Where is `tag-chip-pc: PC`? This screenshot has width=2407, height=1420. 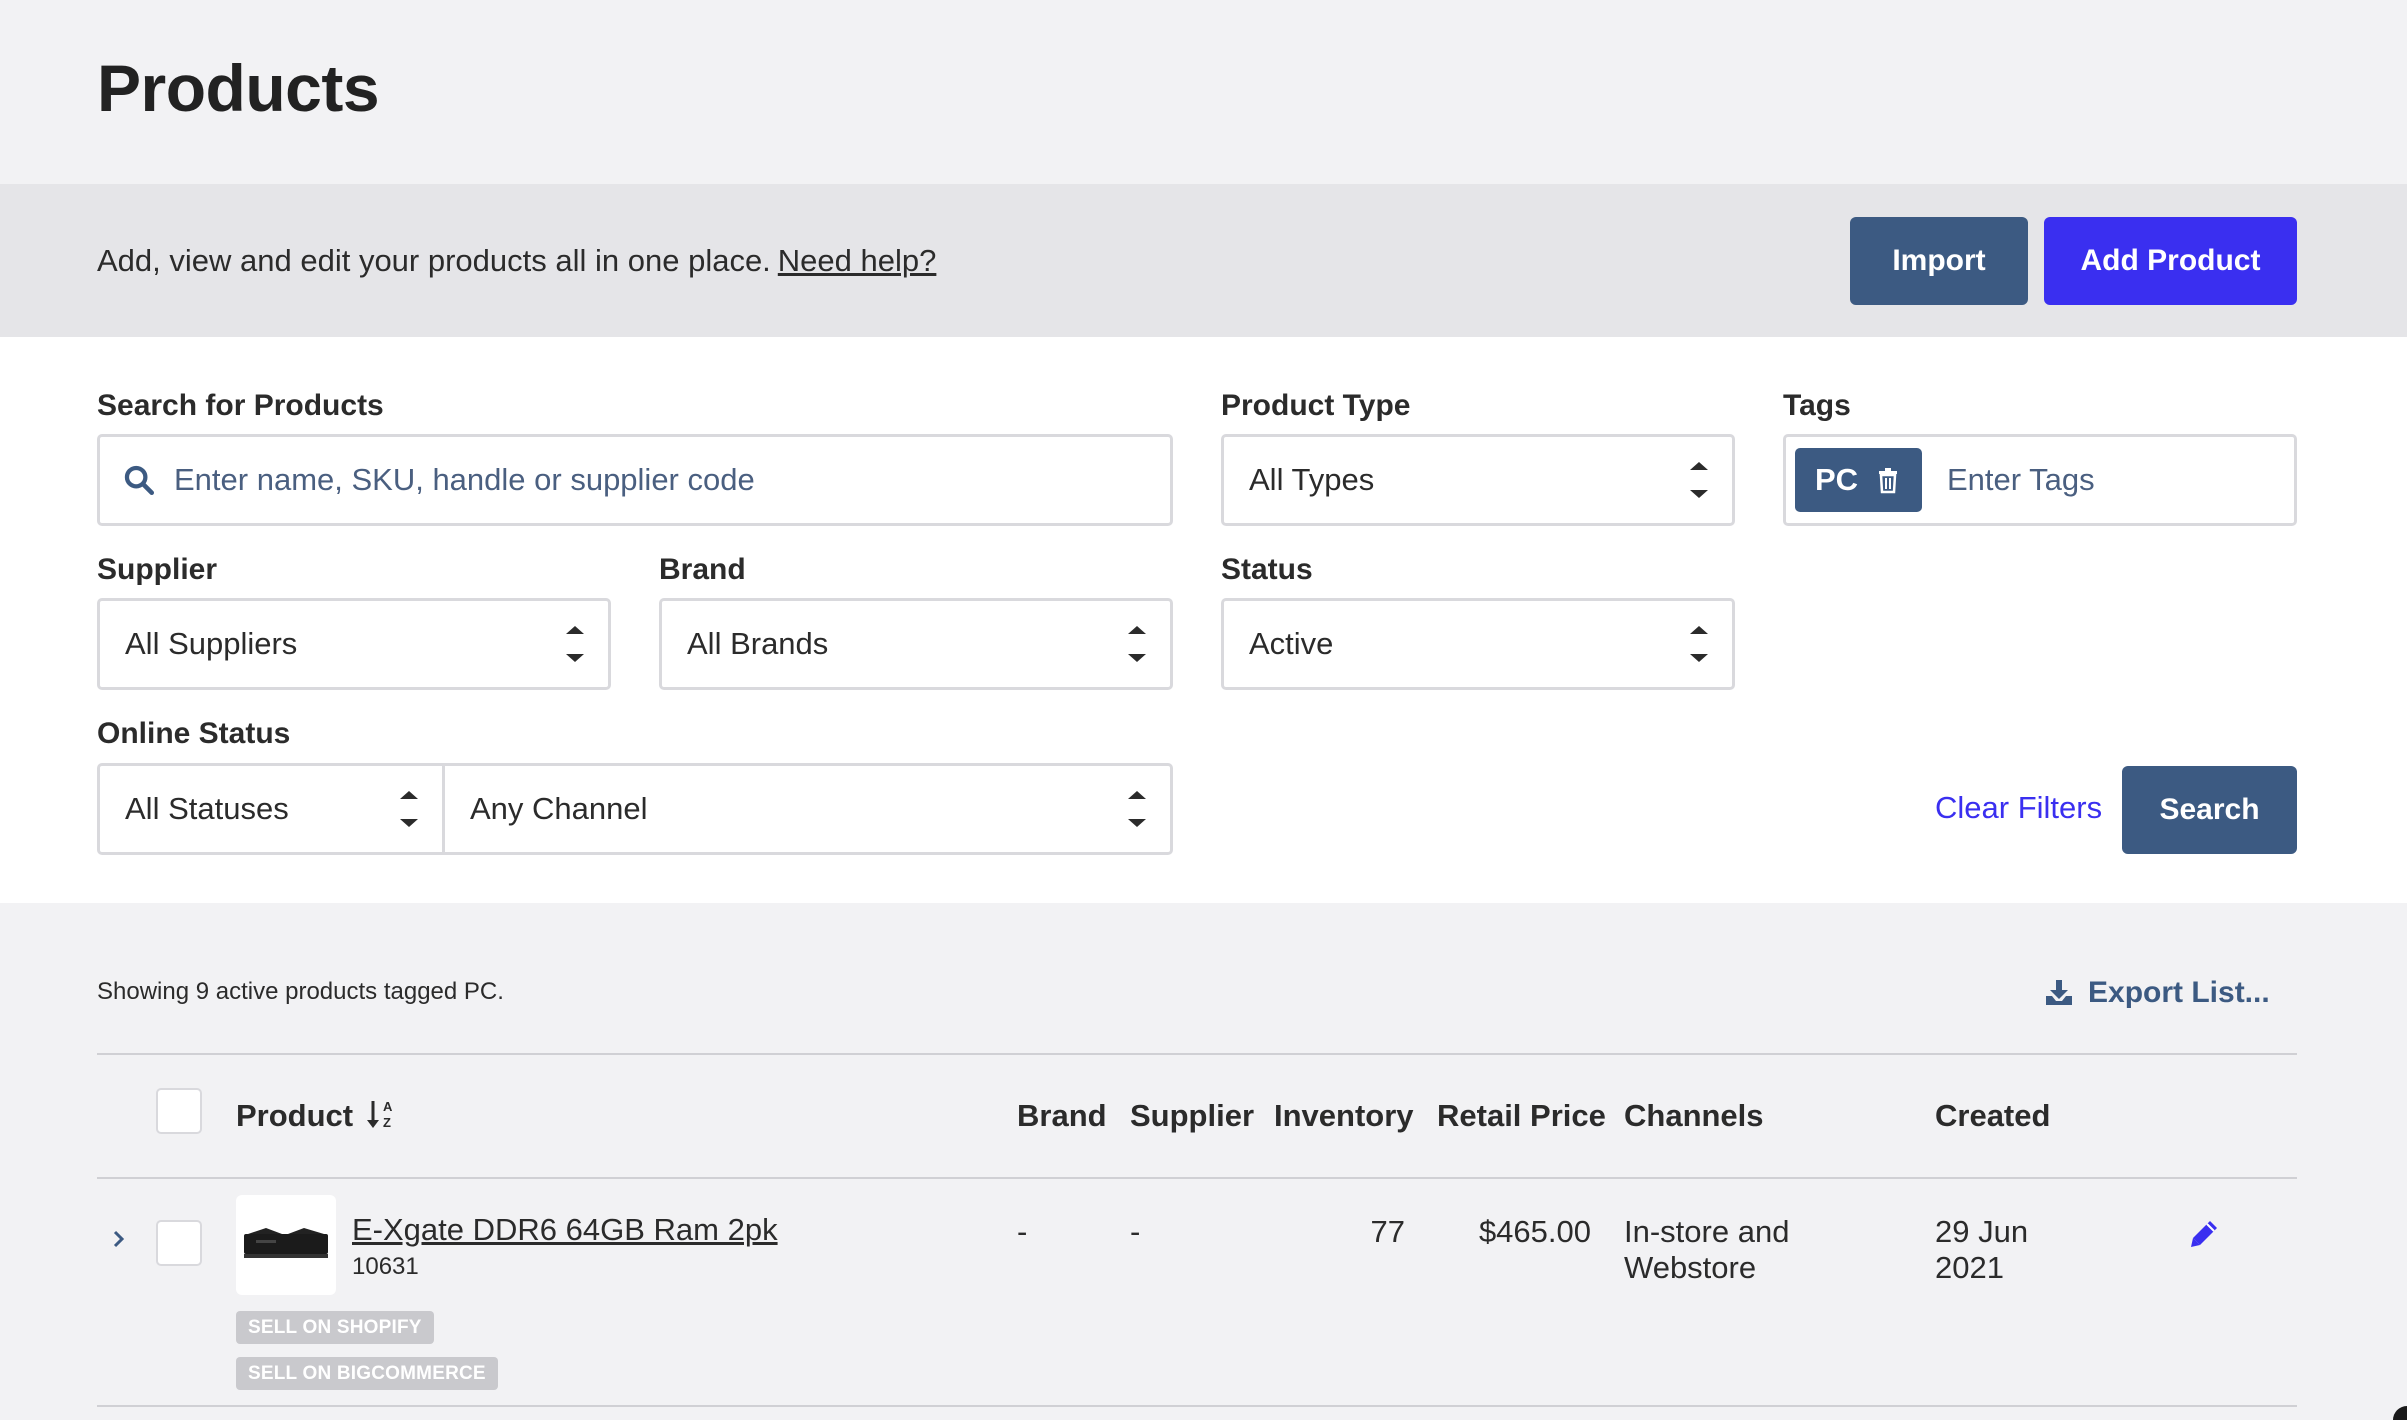 tag-chip-pc: PC is located at coordinates (1858, 480).